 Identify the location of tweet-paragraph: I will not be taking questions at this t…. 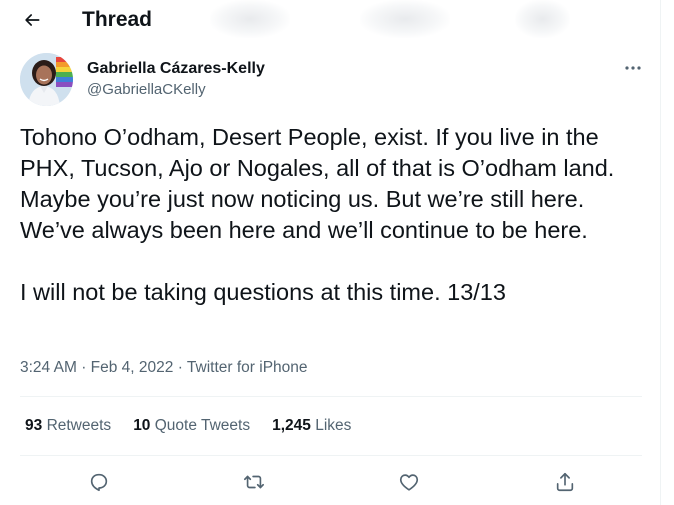
(263, 292).